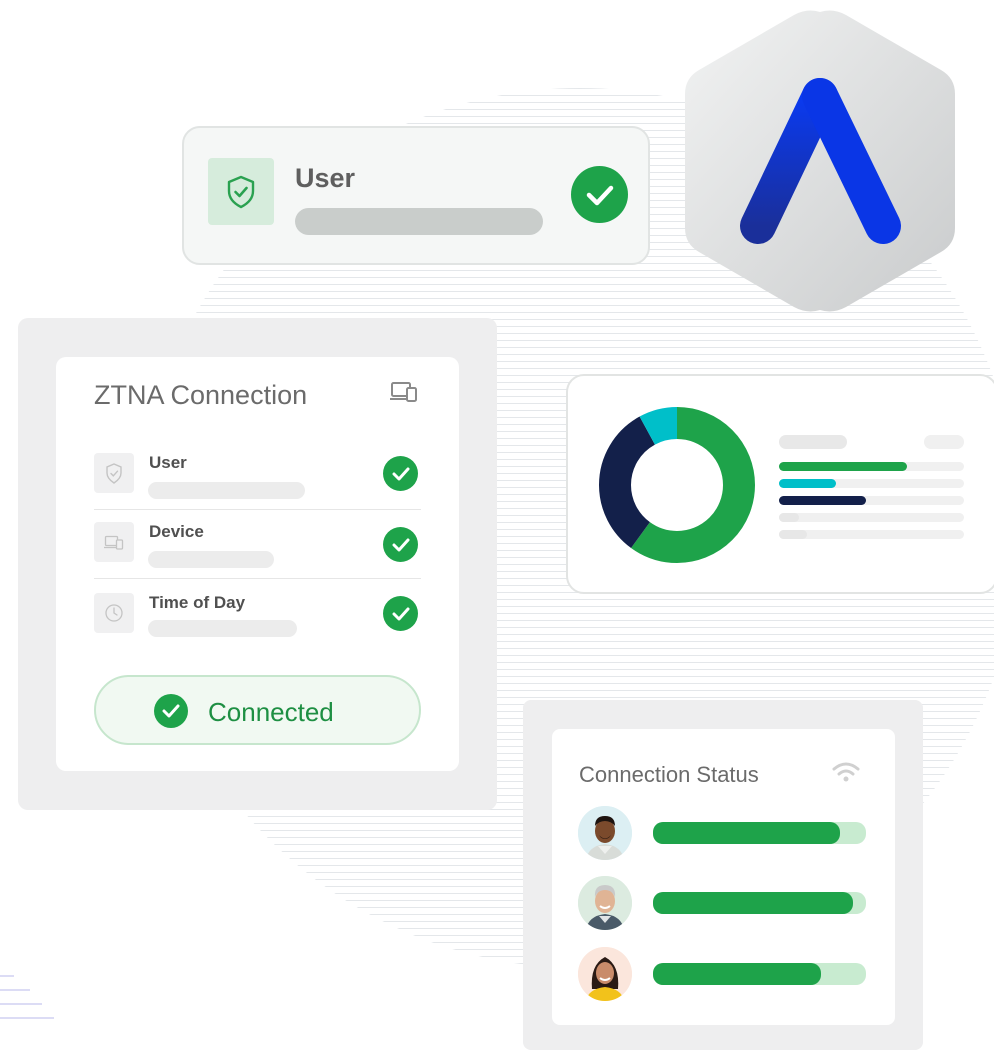 The width and height of the screenshot is (994, 1050). Describe the element at coordinates (813, 442) in the screenshot. I see `legend-header-bar` at that location.